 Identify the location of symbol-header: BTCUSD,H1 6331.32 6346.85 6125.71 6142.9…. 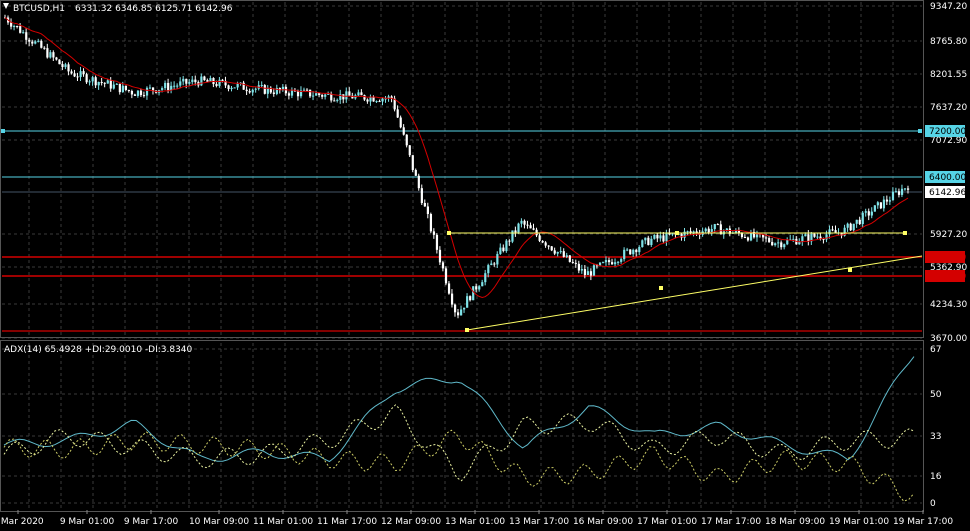
(118, 8).